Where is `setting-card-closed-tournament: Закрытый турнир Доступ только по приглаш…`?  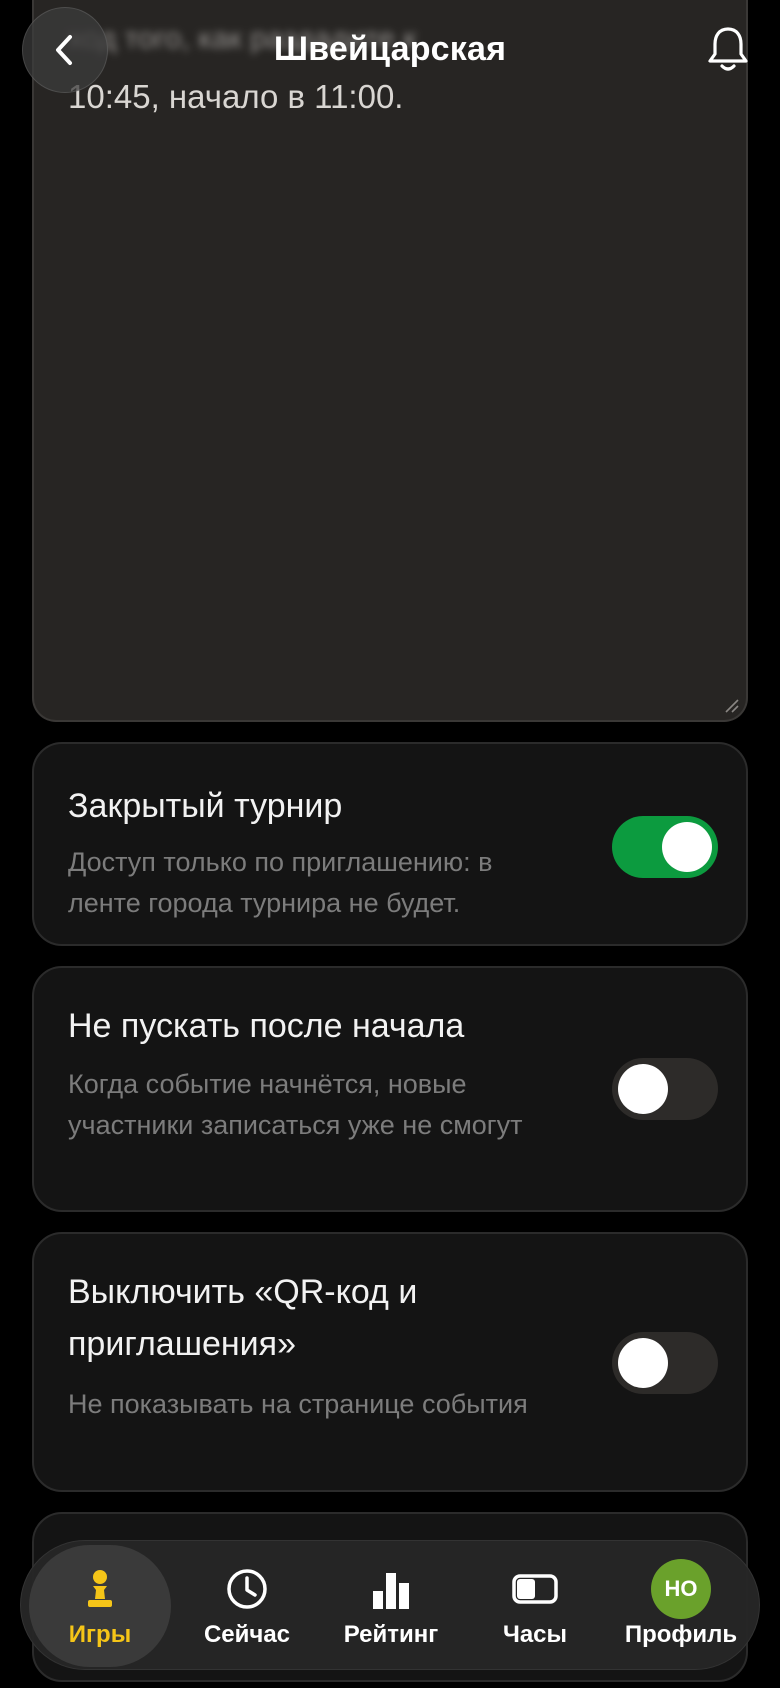
setting-card-closed-tournament: Закрытый турнир Доступ только по приглаш… is located at coordinates (390, 844).